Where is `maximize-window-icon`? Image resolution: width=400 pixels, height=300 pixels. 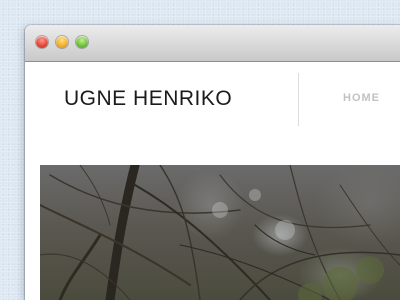
maximize-window-icon is located at coordinates (82, 42).